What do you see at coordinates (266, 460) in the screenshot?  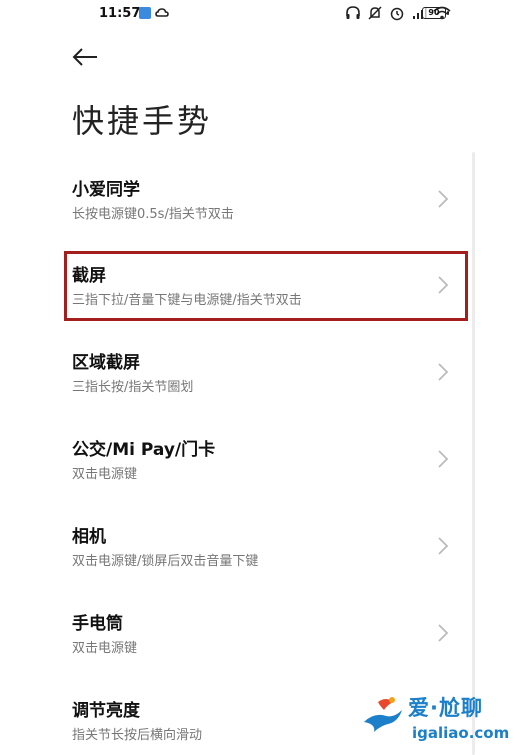 I see `list-item-mi-pay: 公交/Mi Pay/门卡 双击电源键` at bounding box center [266, 460].